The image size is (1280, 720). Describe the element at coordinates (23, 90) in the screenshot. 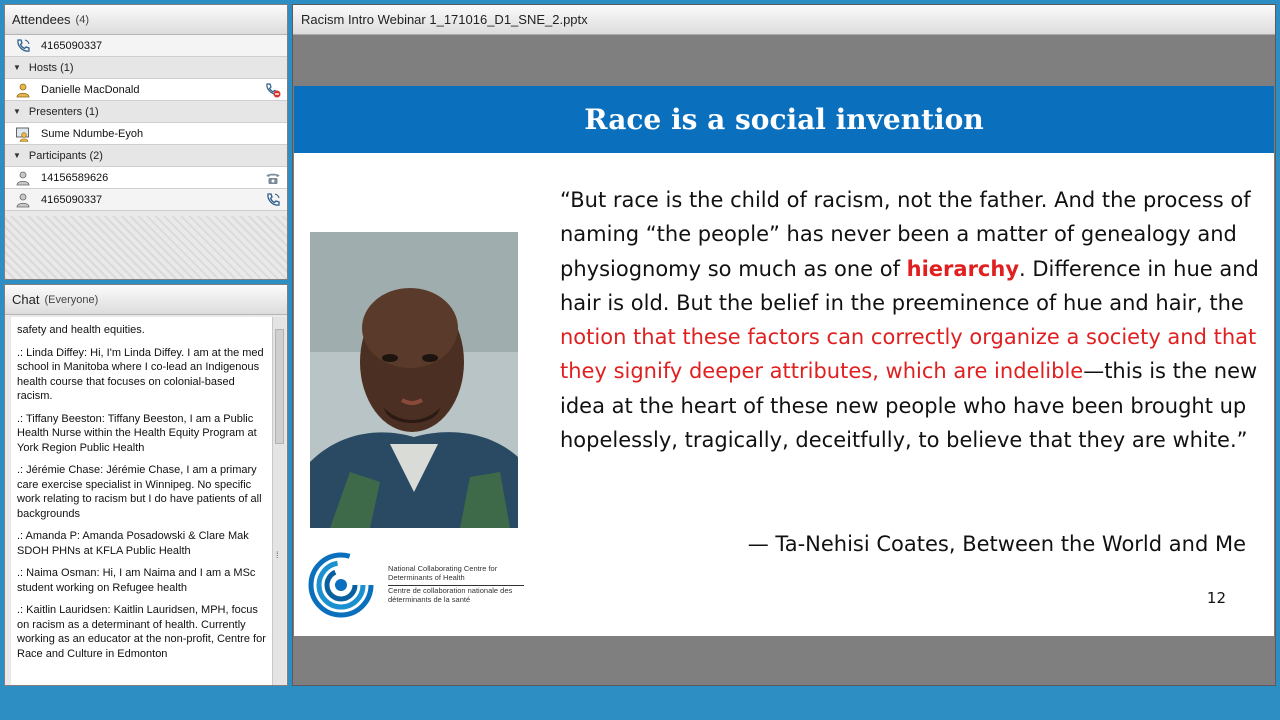

I see `host-user-icon` at that location.